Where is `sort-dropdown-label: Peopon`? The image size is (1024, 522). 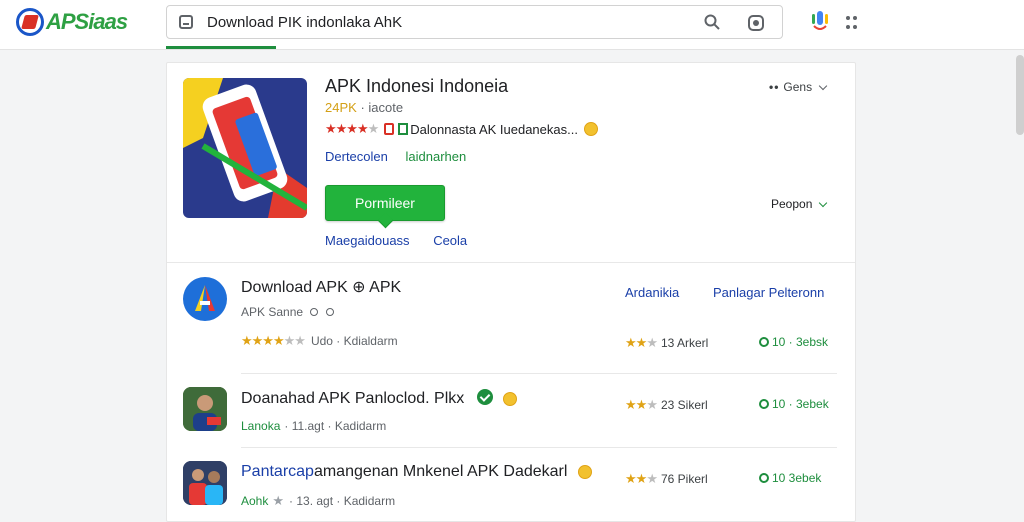 sort-dropdown-label: Peopon is located at coordinates (792, 204).